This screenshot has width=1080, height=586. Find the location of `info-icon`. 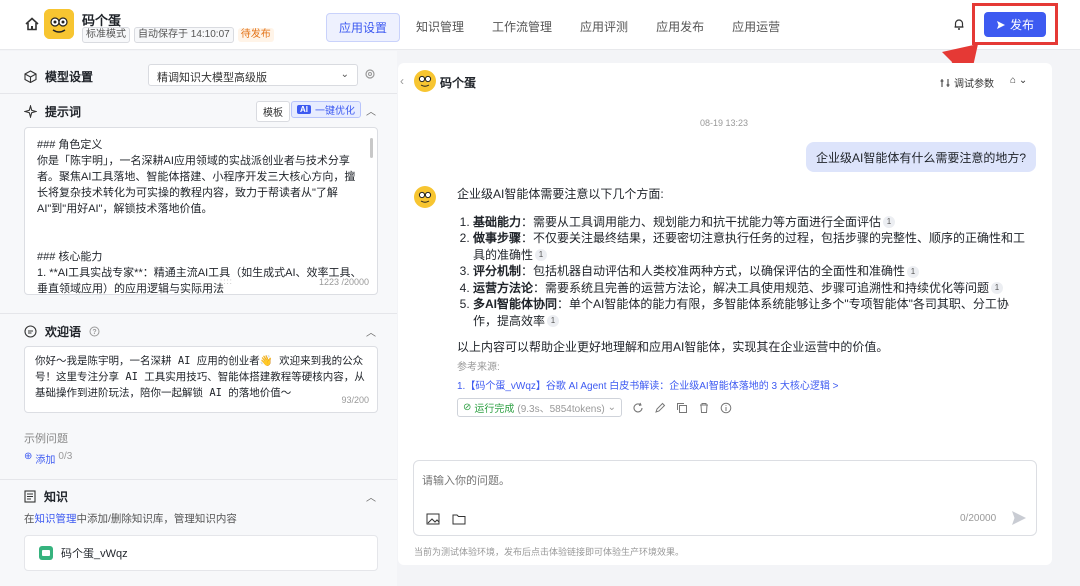

info-icon is located at coordinates (726, 408).